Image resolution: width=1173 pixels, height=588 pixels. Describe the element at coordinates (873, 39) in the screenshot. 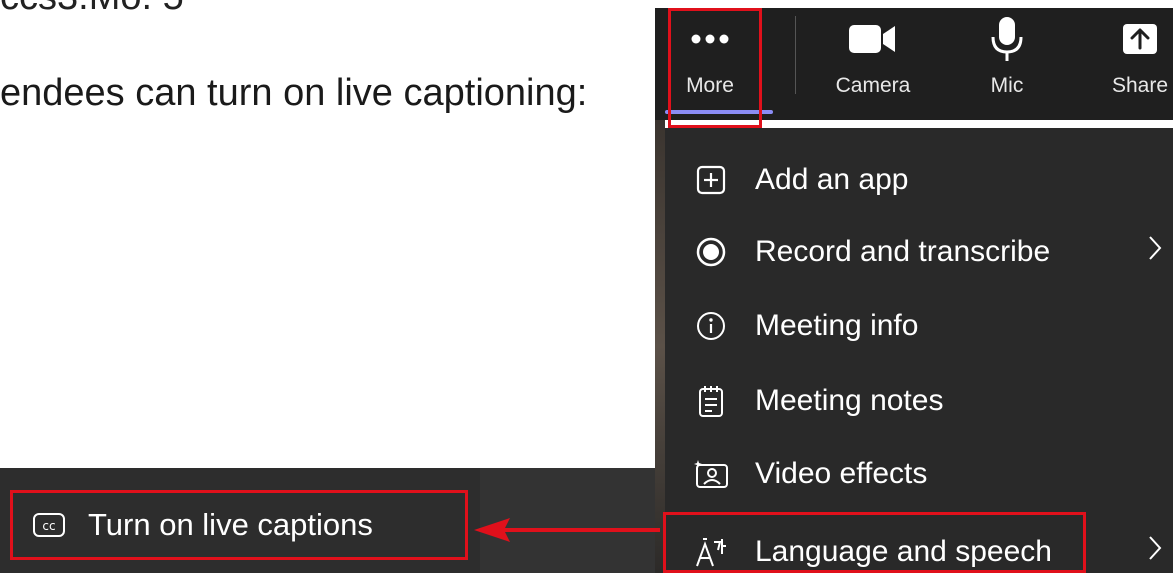

I see `camera-icon` at that location.